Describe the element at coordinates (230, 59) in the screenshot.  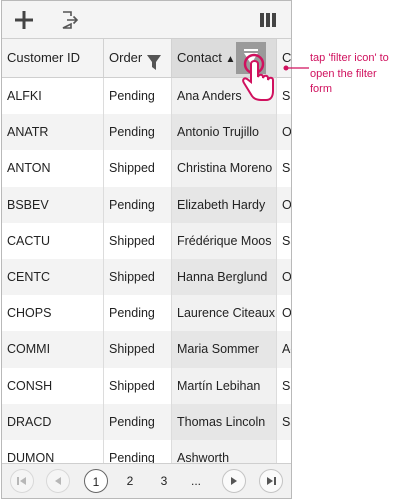
I see `sort-ascending-icon: ▲` at that location.